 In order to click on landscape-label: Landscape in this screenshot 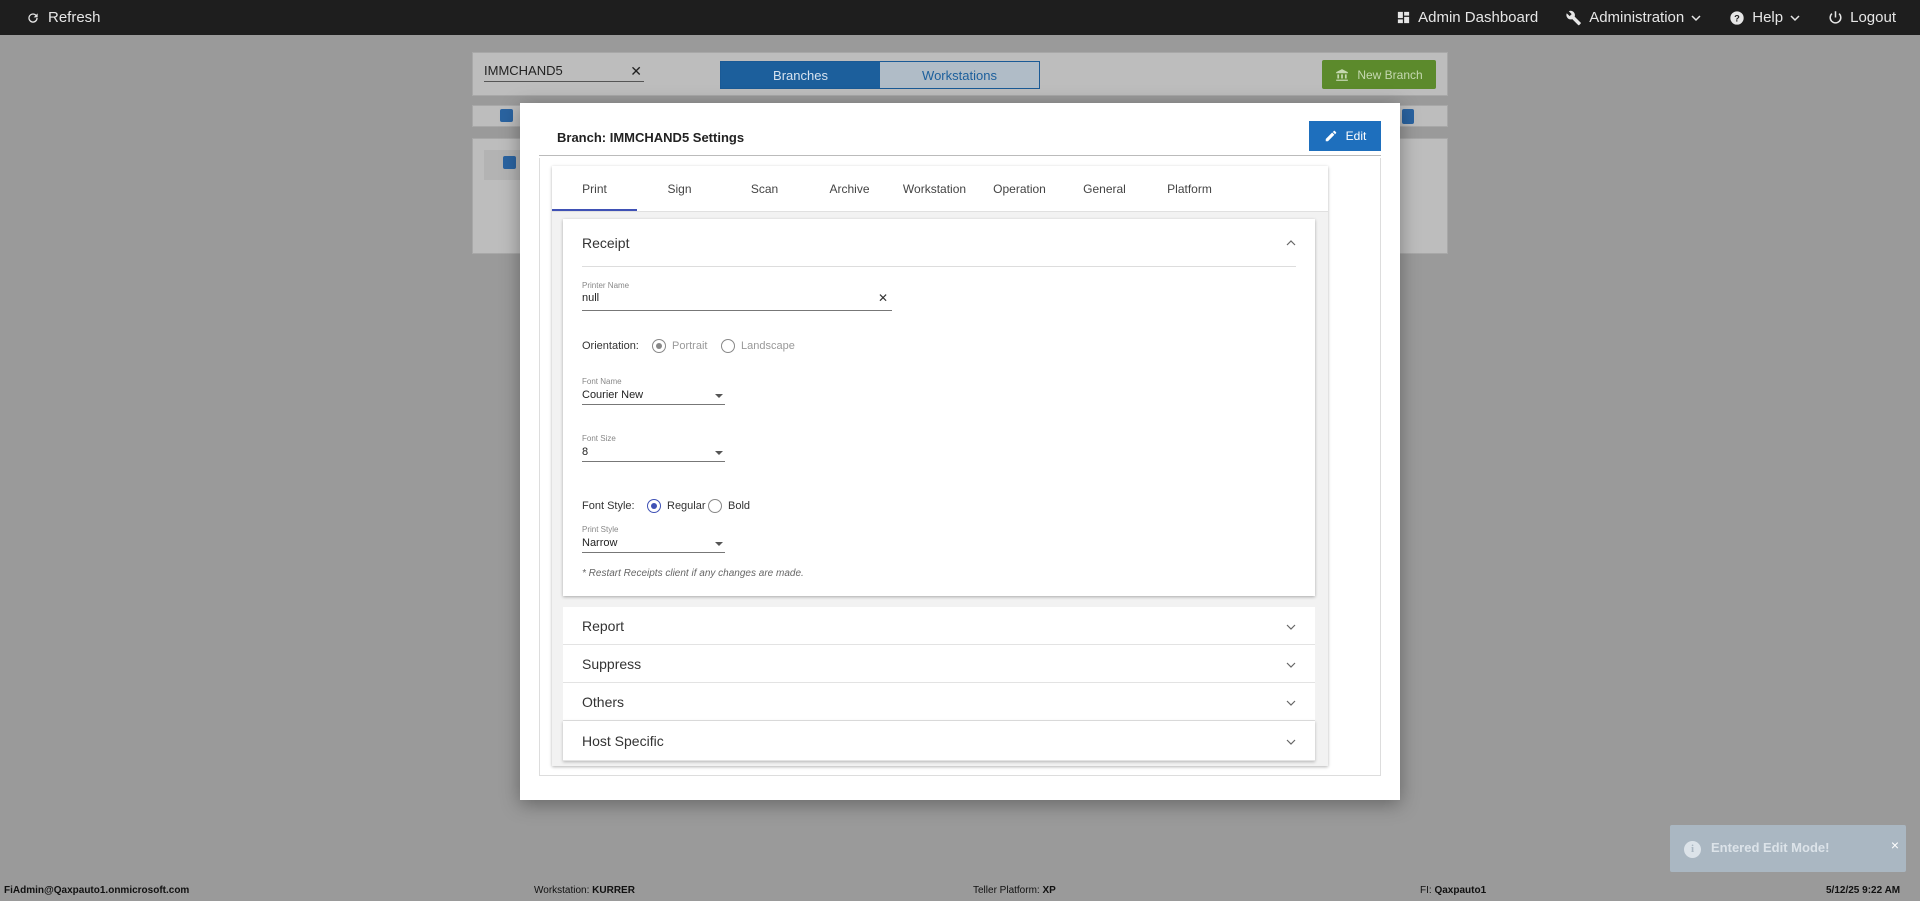, I will do `click(768, 346)`.